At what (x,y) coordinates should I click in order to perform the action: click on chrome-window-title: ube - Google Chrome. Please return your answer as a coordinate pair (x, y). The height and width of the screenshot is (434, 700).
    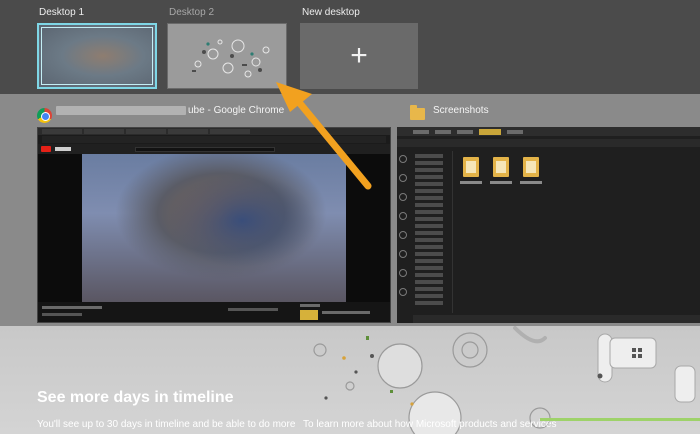
    Looking at the image, I should click on (170, 110).